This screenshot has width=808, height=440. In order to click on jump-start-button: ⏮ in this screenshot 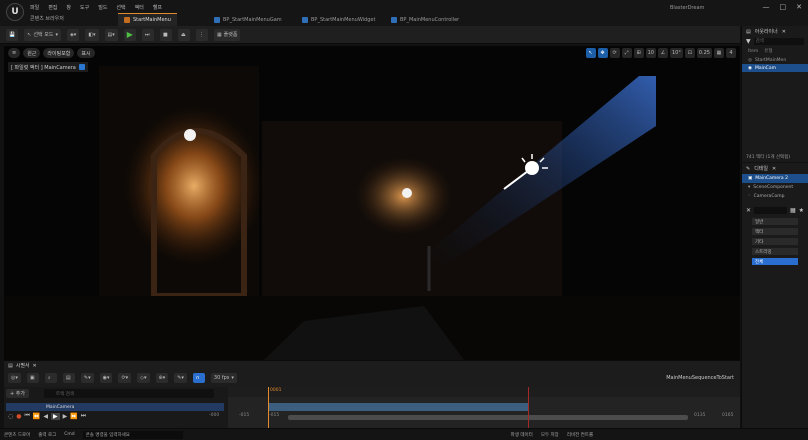, I will do `click(27, 416)`.